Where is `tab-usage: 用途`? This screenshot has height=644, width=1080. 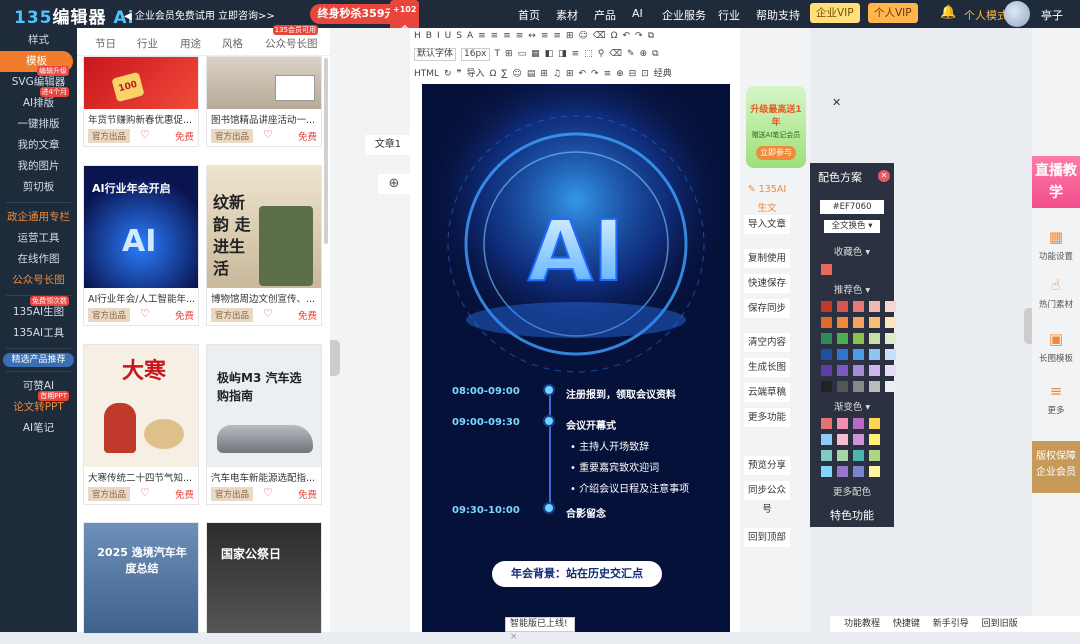 tab-usage: 用途 is located at coordinates (190, 43).